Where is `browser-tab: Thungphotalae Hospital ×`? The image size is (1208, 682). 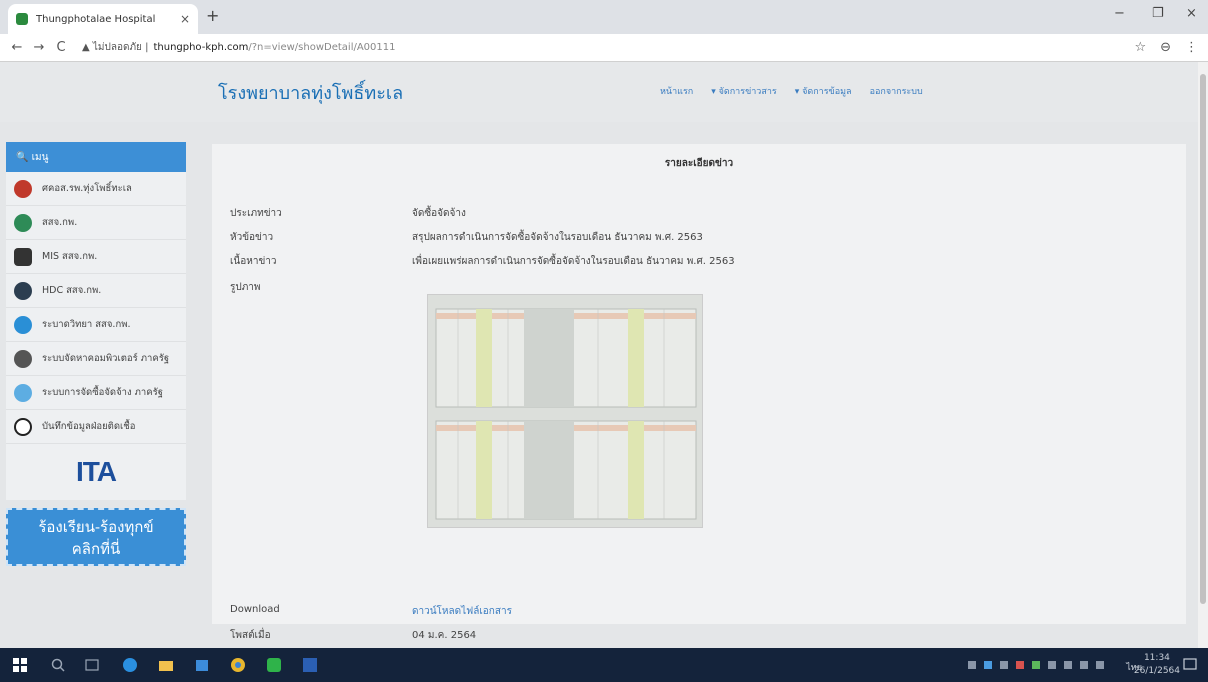 browser-tab: Thungphotalae Hospital × is located at coordinates (103, 19).